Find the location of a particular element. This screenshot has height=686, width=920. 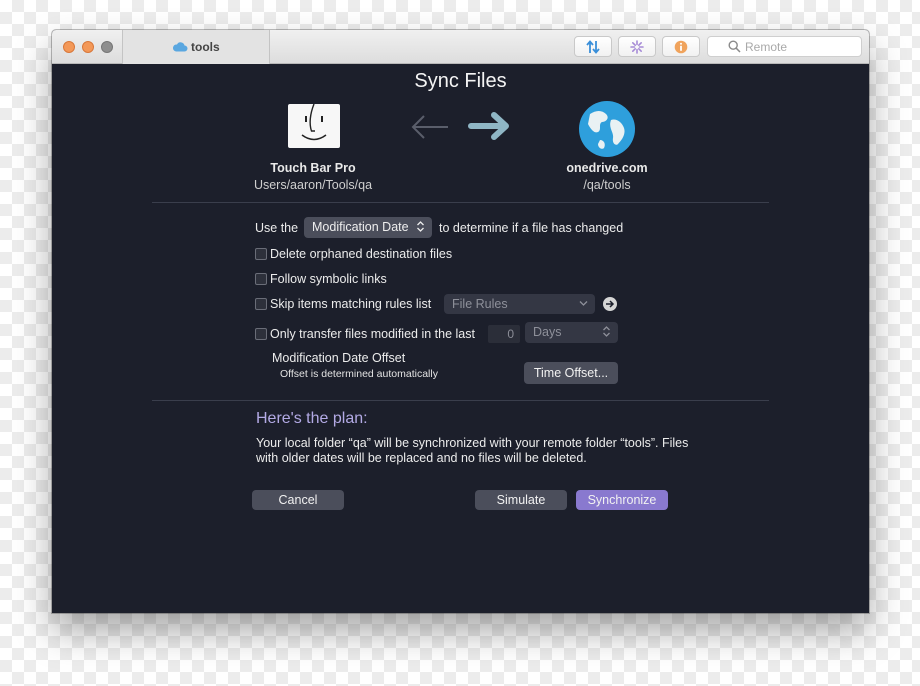

destination-path: /qa/tools is located at coordinates (607, 185).